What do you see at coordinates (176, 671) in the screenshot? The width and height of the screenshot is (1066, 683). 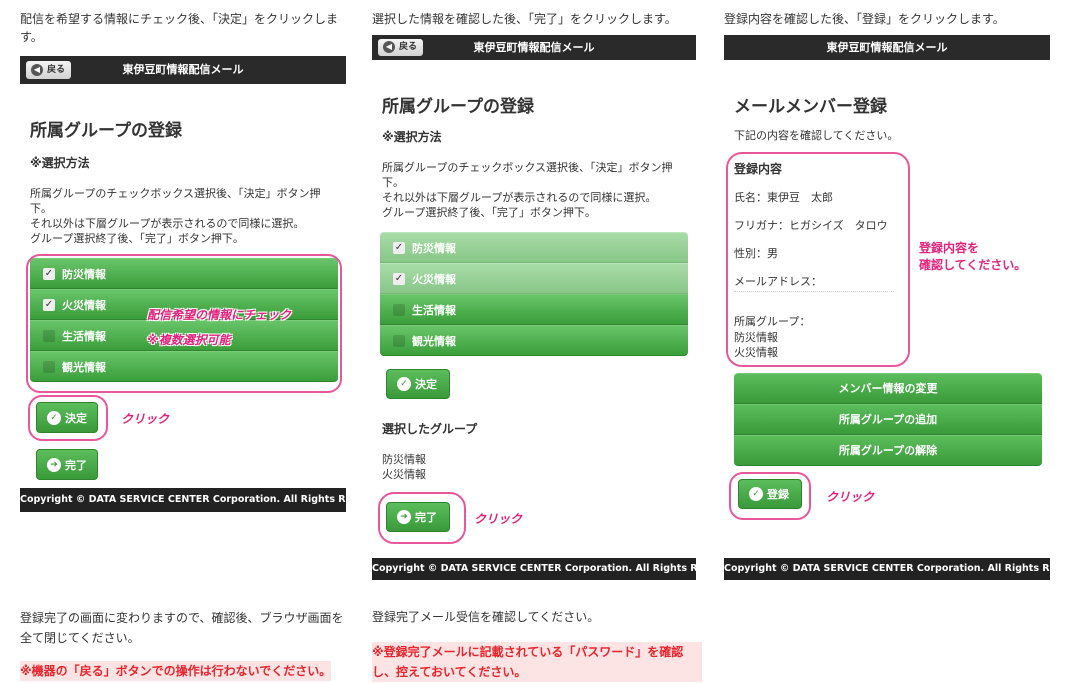 I see `back-button-warning: ※機器の「戻る」ボタンでの操作は行わないでください。` at bounding box center [176, 671].